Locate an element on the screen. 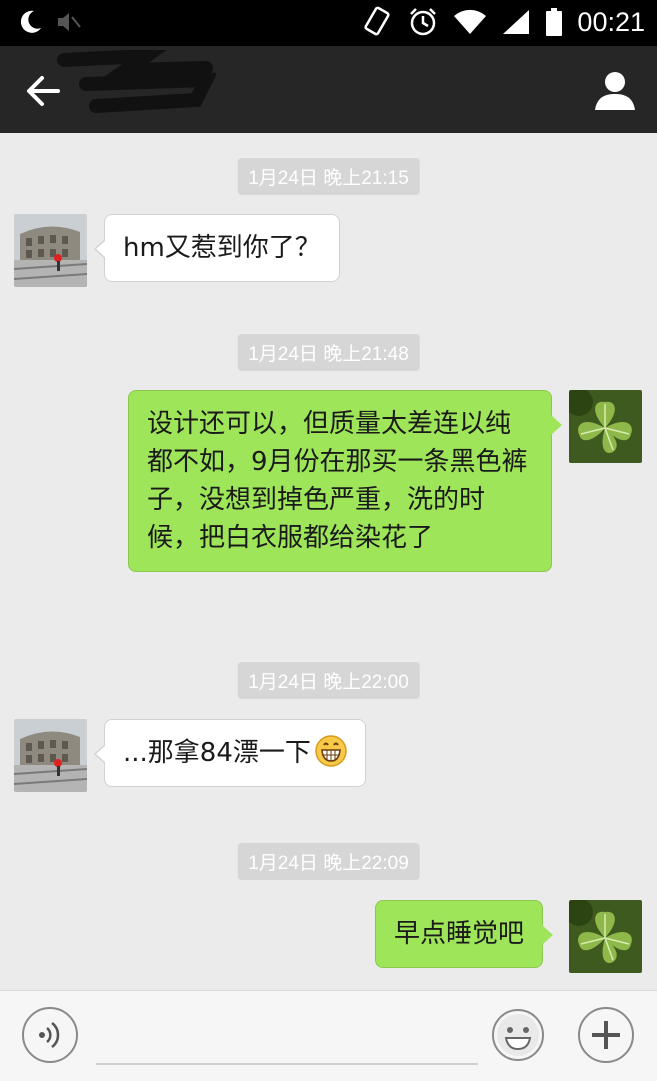 This screenshot has width=657, height=1081. plus-icon is located at coordinates (606, 1035).